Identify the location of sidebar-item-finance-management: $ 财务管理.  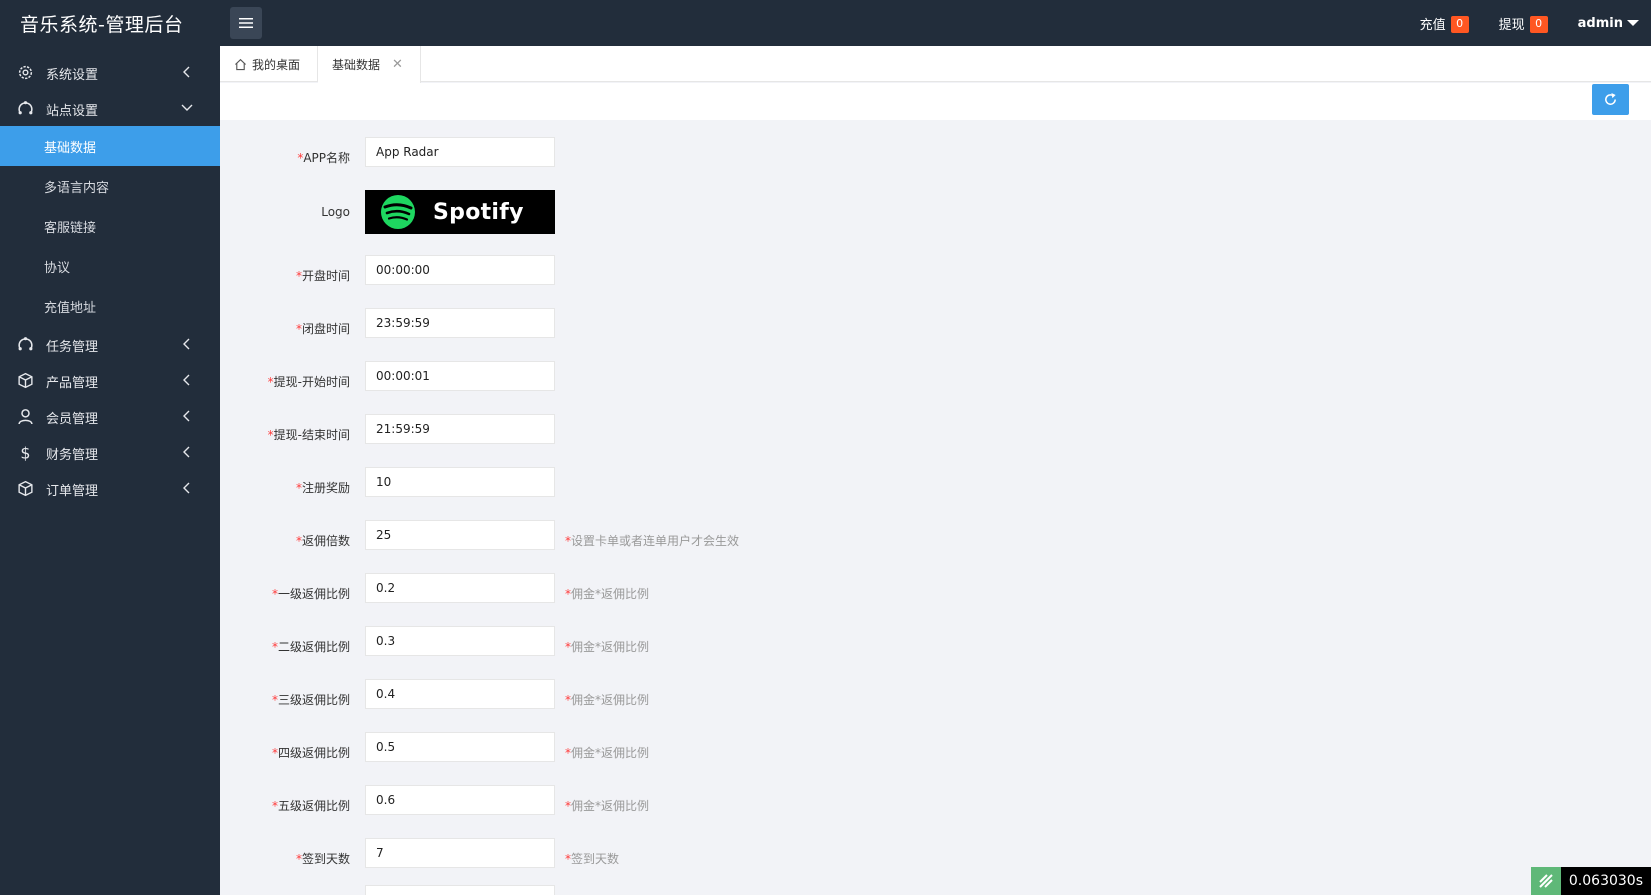
(110, 452).